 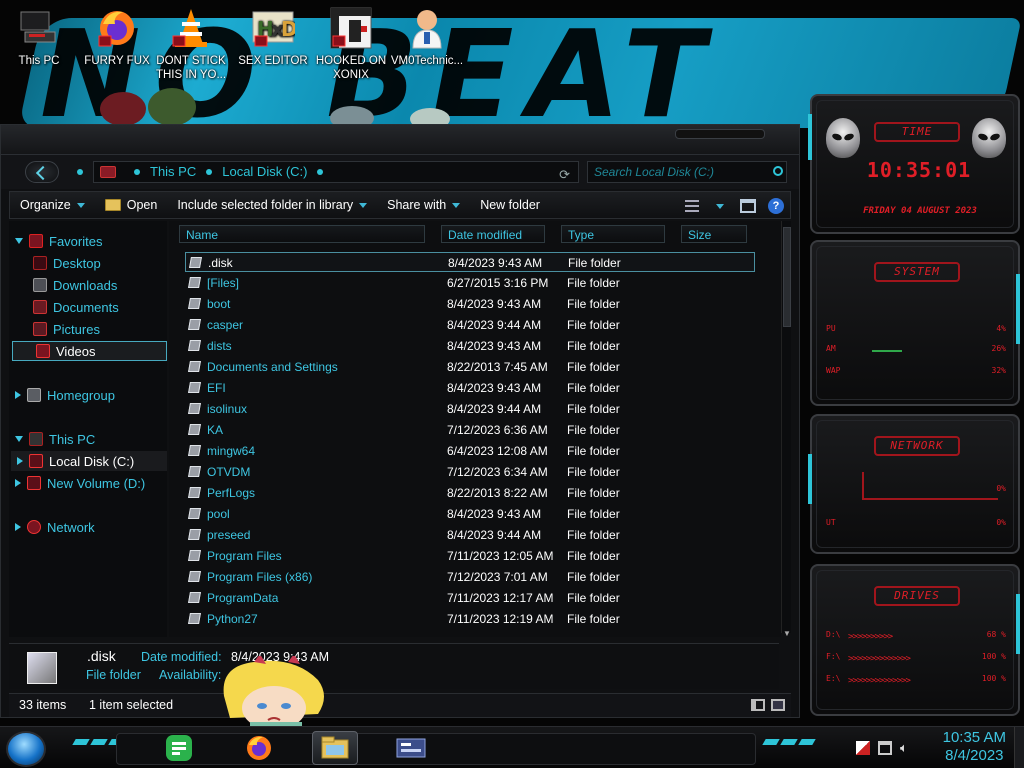 What do you see at coordinates (131, 205) in the screenshot?
I see `open-button: Open` at bounding box center [131, 205].